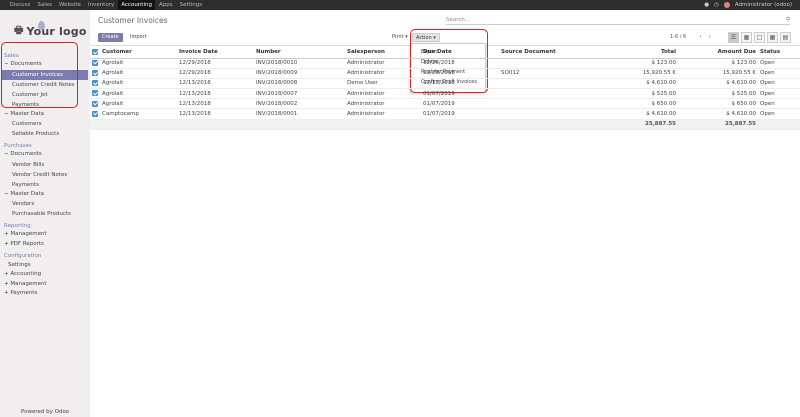  Describe the element at coordinates (635, 63) in the screenshot. I see `cell-total: $ 123.00` at that location.